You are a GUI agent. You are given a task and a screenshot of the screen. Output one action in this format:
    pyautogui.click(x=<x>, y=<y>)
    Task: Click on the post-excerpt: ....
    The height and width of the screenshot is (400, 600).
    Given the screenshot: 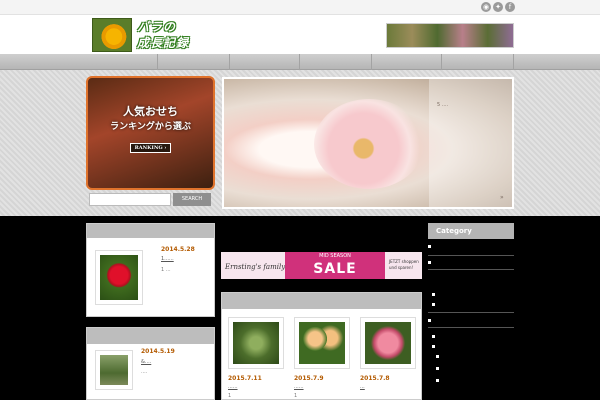 What is the action you would take?
    pyautogui.click(x=144, y=372)
    